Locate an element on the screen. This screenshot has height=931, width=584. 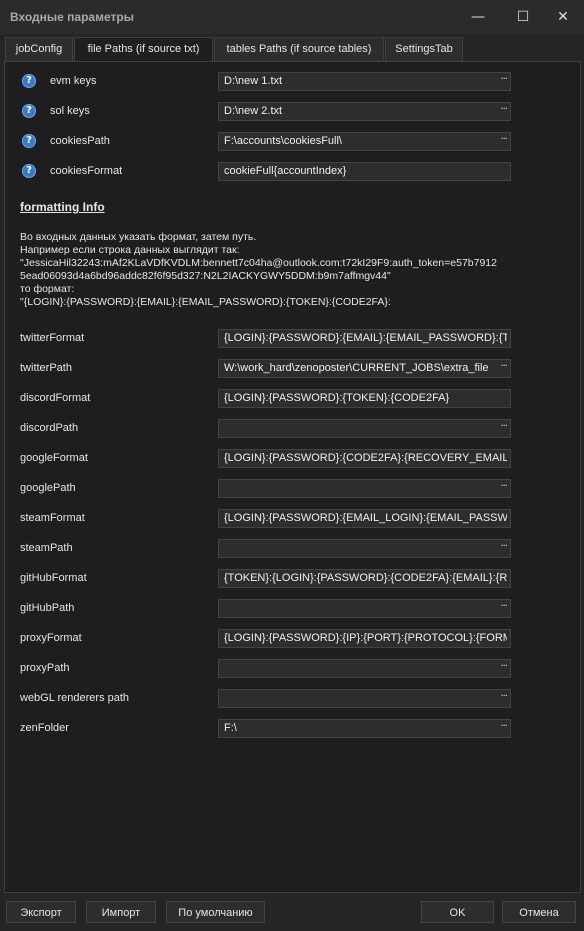
window-title: Входные параметры is located at coordinates (72, 17).